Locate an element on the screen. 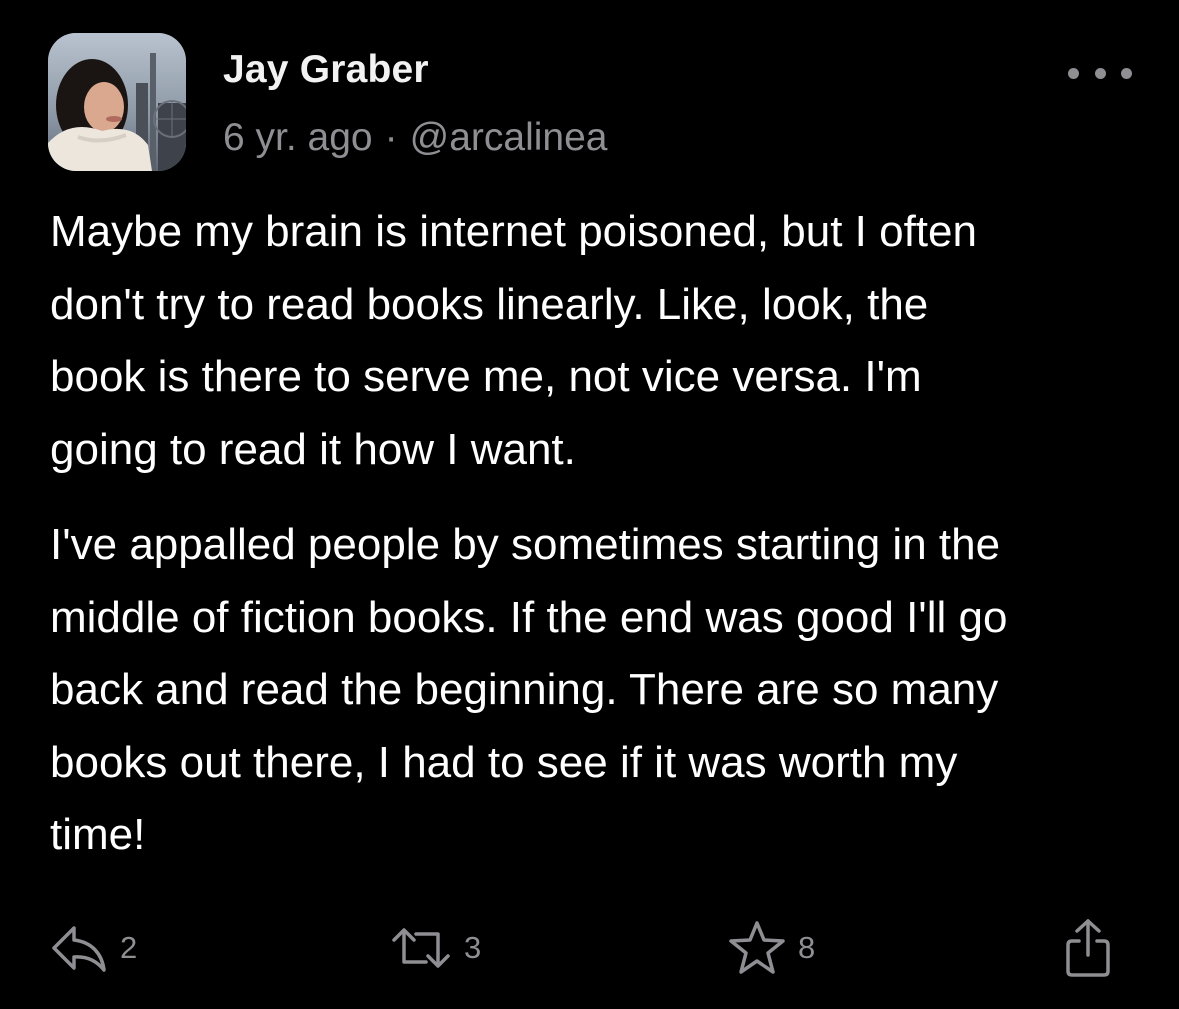  reply-button: 2 is located at coordinates (93, 948).